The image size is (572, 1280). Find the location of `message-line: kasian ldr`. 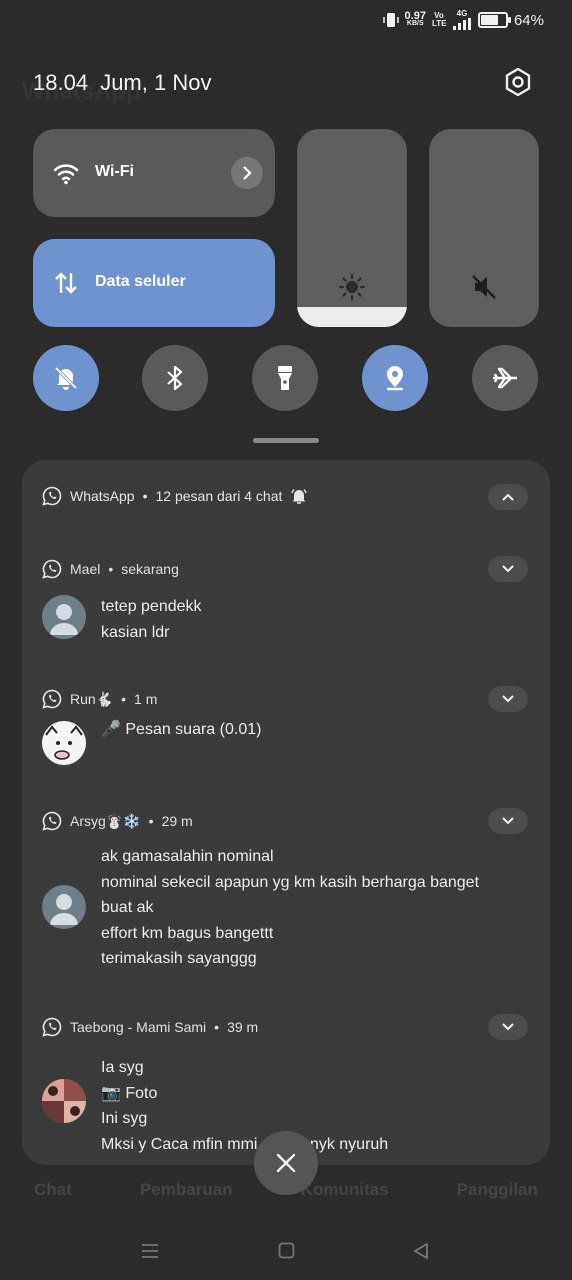

message-line: kasian ldr is located at coordinates (135, 632).